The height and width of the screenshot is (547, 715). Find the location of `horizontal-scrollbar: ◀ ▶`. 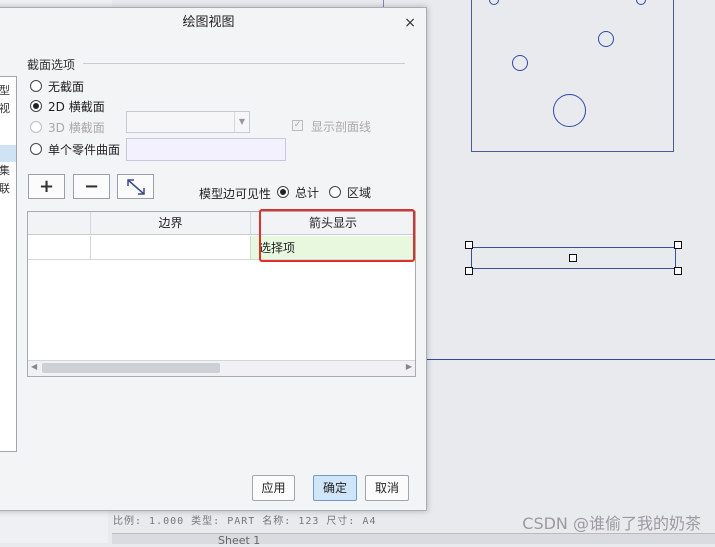

horizontal-scrollbar: ◀ ▶ is located at coordinates (221, 368).